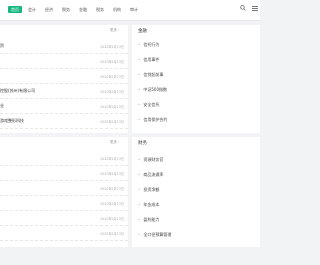 This screenshot has width=320, height=265. Describe the element at coordinates (66, 9) in the screenshot. I see `nav-item-tax: 税务` at that location.